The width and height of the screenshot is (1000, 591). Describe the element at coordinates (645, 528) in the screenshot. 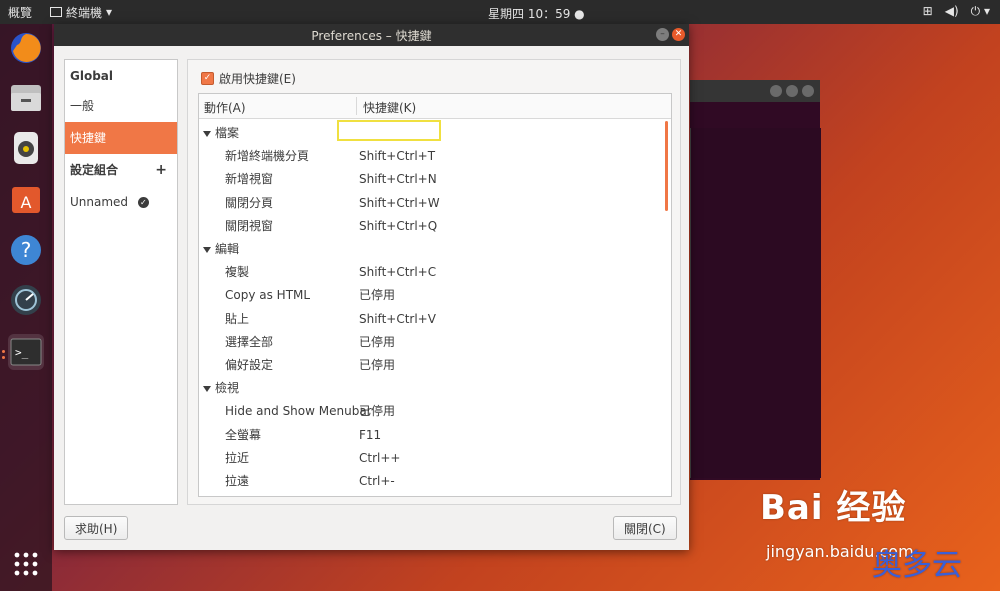

I see `close-button: 關閉(C)` at that location.